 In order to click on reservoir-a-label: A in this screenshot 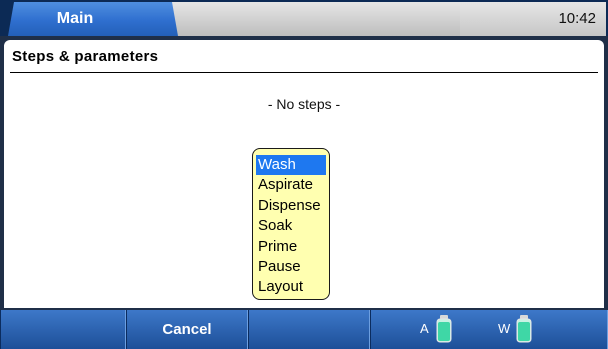, I will do `click(424, 328)`.